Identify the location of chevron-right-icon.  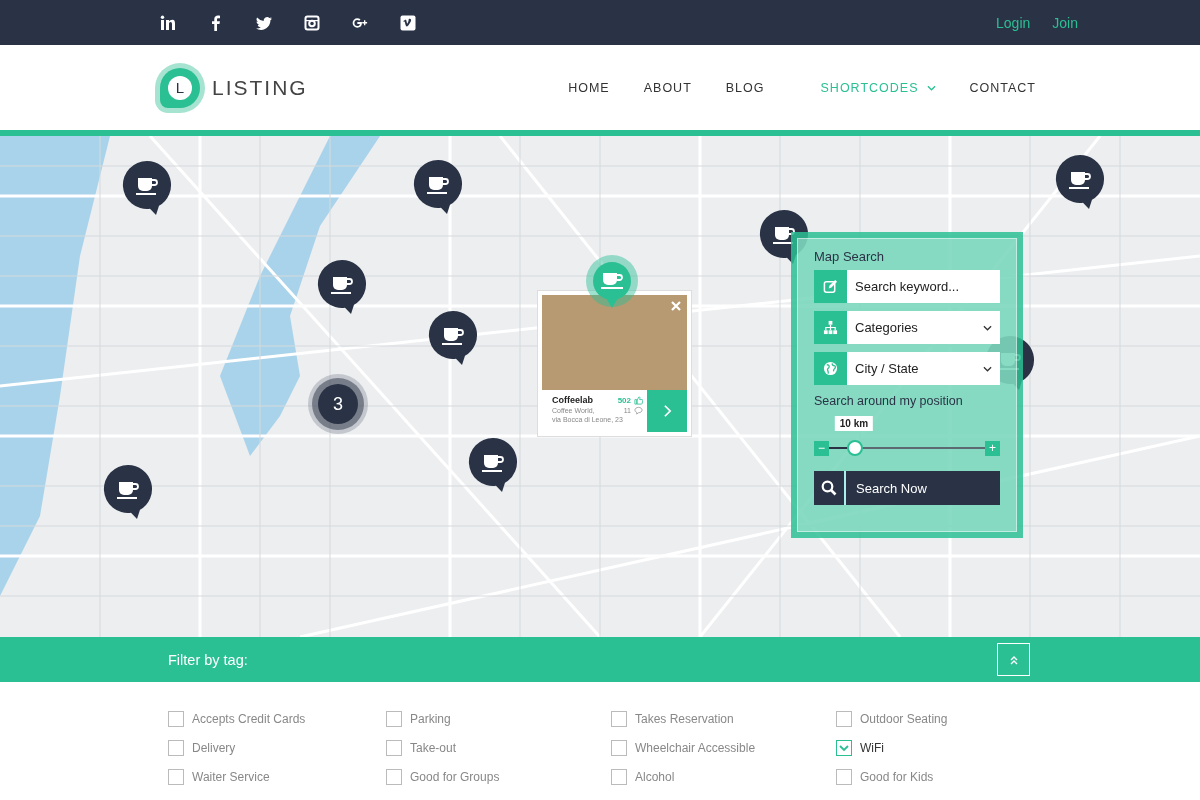
(667, 411).